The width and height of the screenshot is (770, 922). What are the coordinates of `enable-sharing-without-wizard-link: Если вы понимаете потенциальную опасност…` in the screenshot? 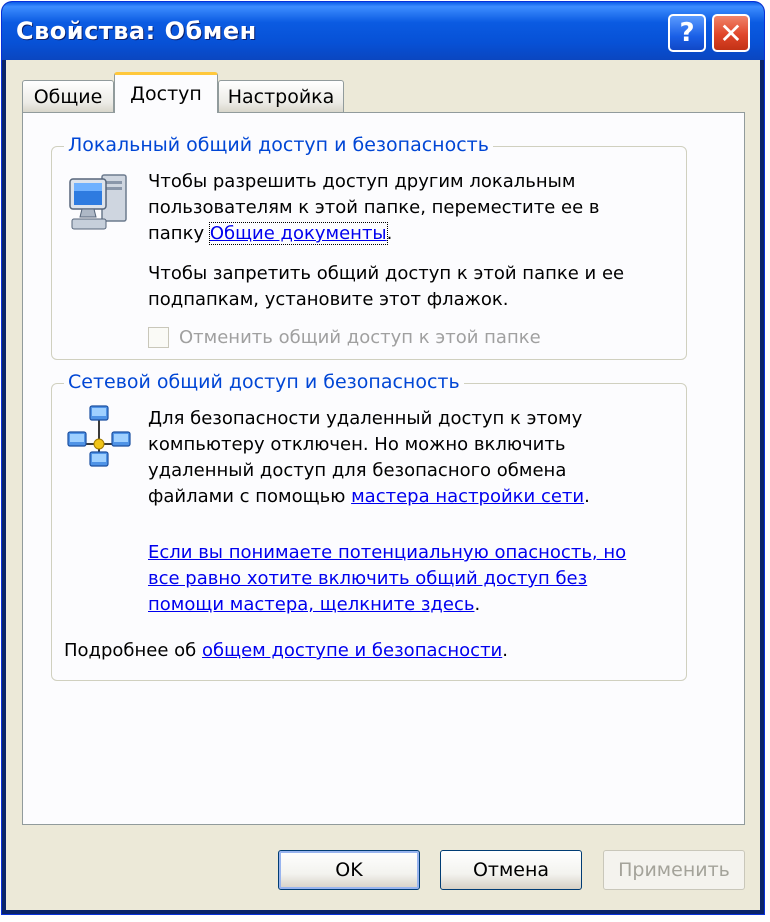 It's located at (418, 553).